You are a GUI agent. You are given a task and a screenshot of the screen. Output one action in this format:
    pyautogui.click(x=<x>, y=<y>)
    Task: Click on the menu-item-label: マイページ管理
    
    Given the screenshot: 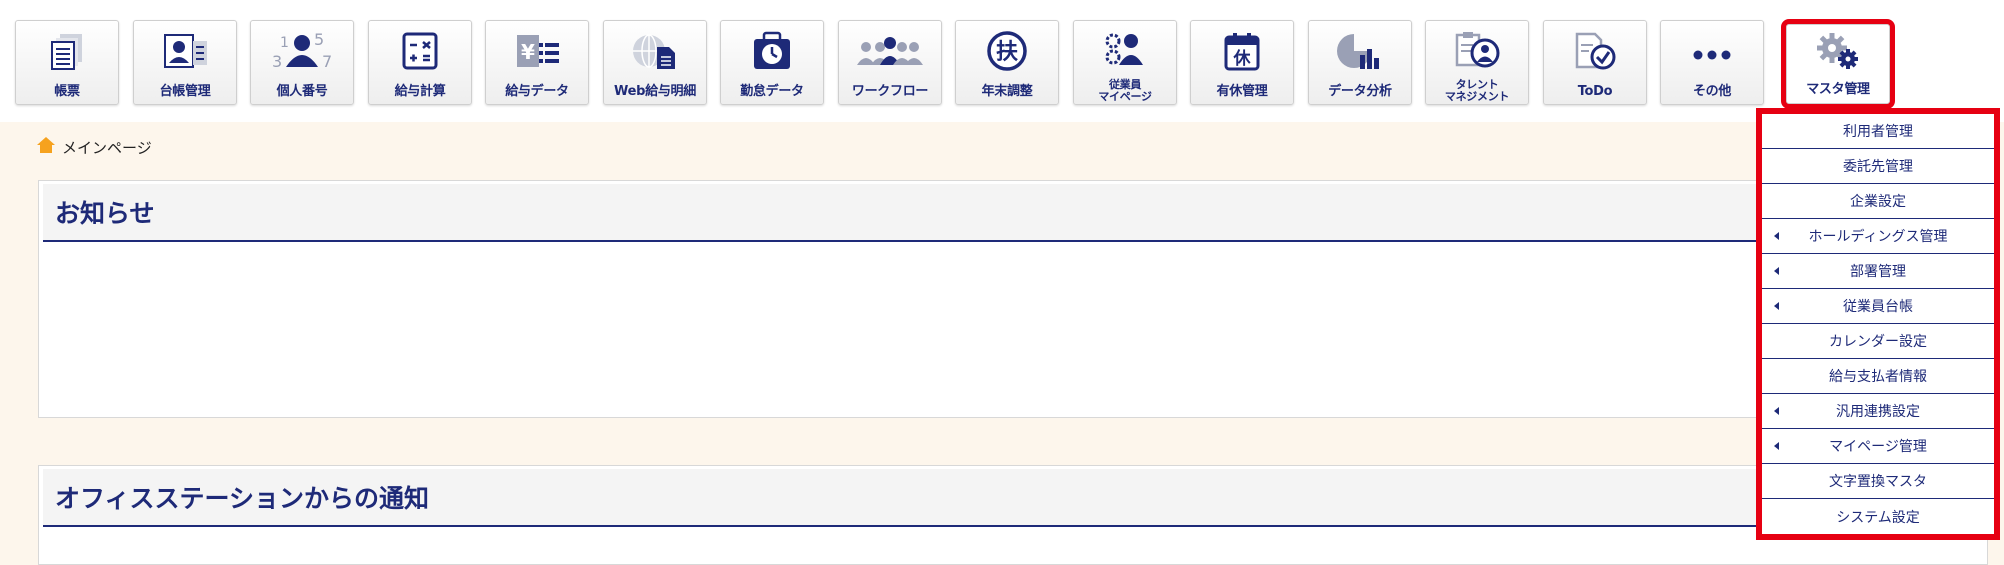 What is the action you would take?
    pyautogui.click(x=1878, y=447)
    